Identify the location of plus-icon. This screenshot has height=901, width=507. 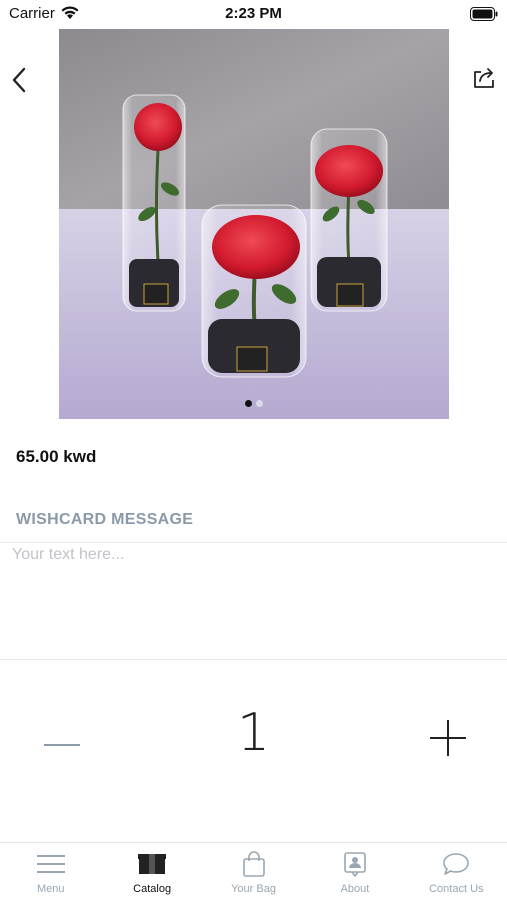
(448, 740).